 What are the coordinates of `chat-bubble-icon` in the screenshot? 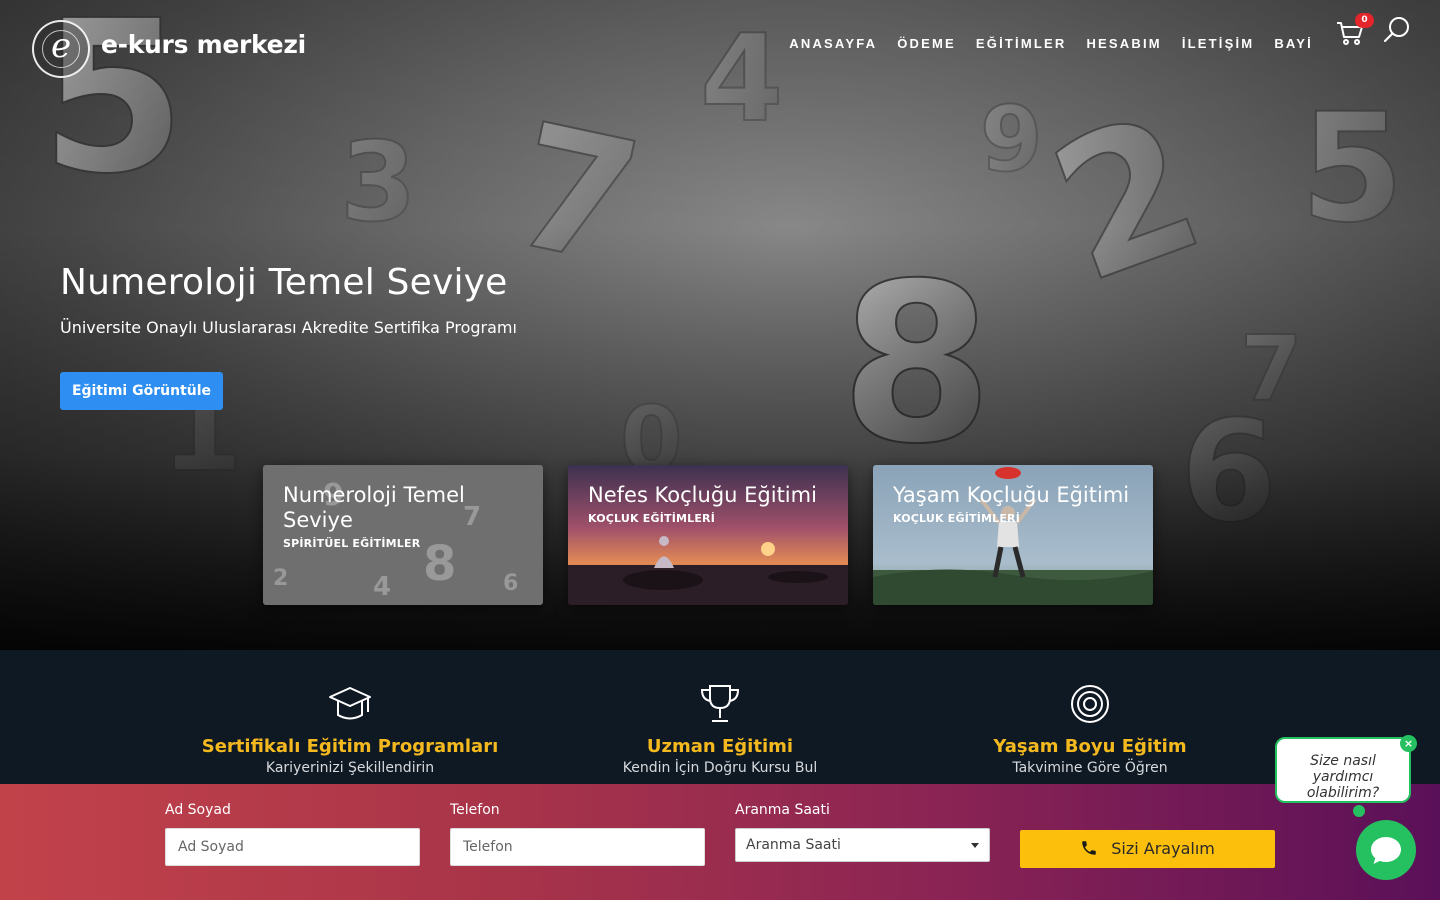 It's located at (1386, 850).